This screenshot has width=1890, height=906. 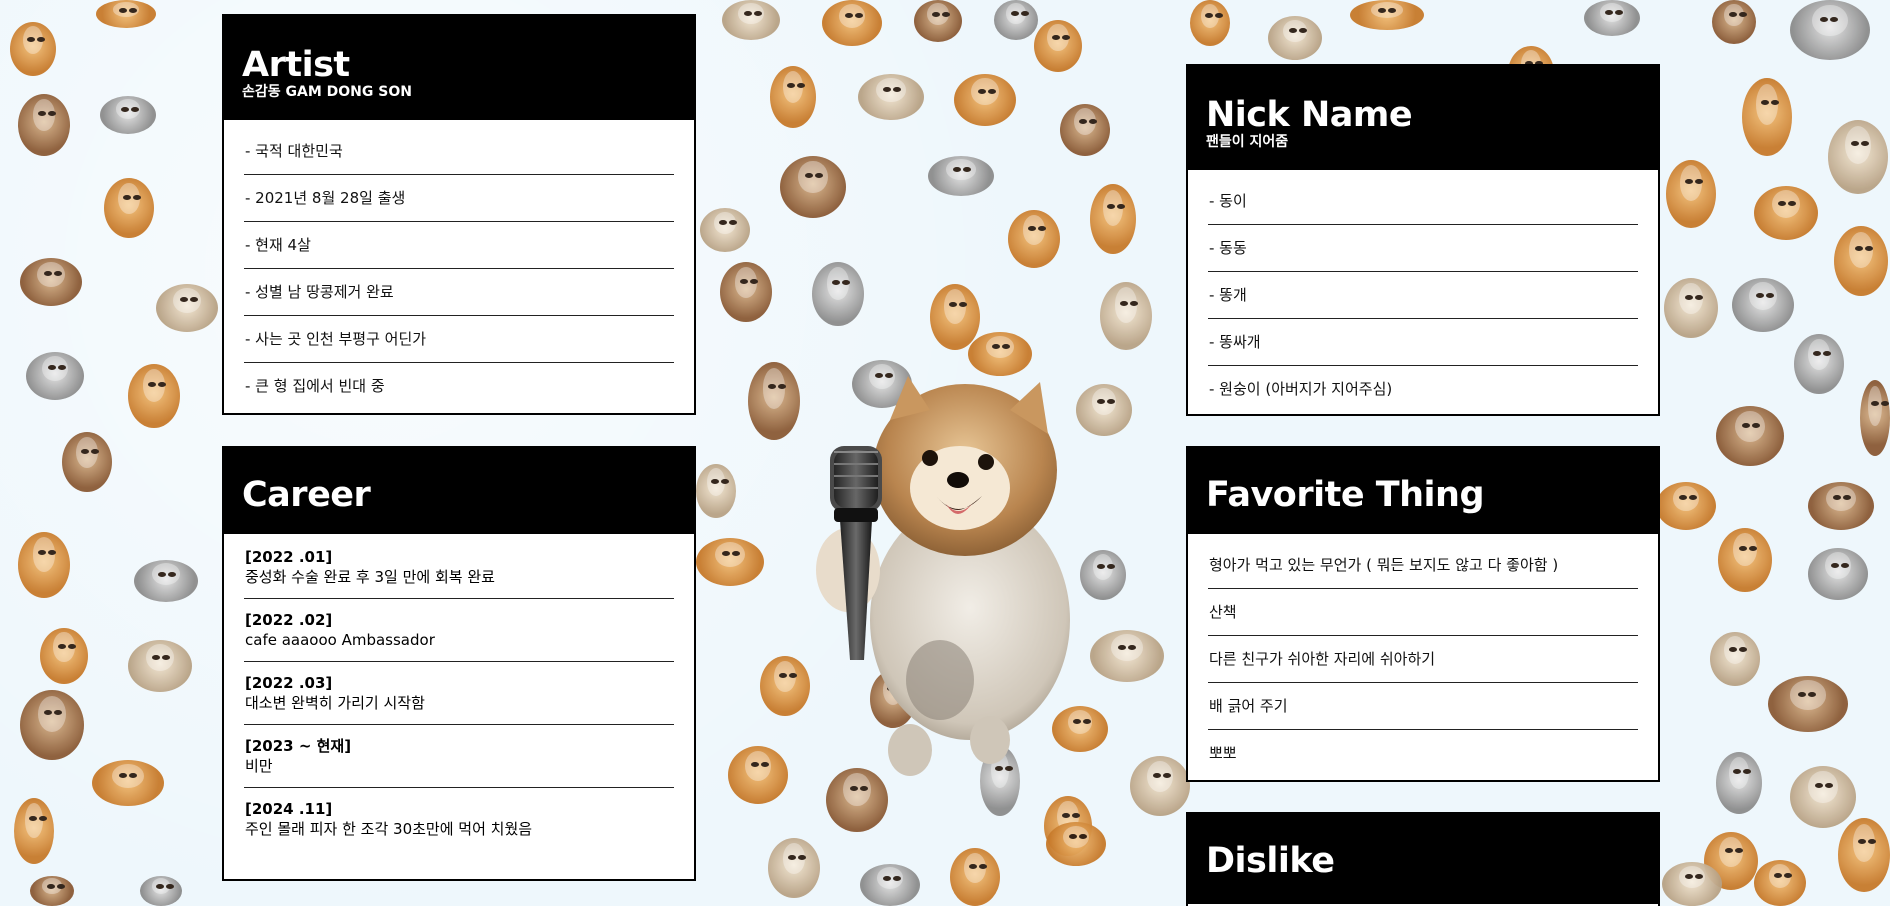 I want to click on favorite-item: 형아가 먹고 있는 무언가 ( 뭐든 보지도 않고 다 좋아함 ), so click(x=1423, y=565).